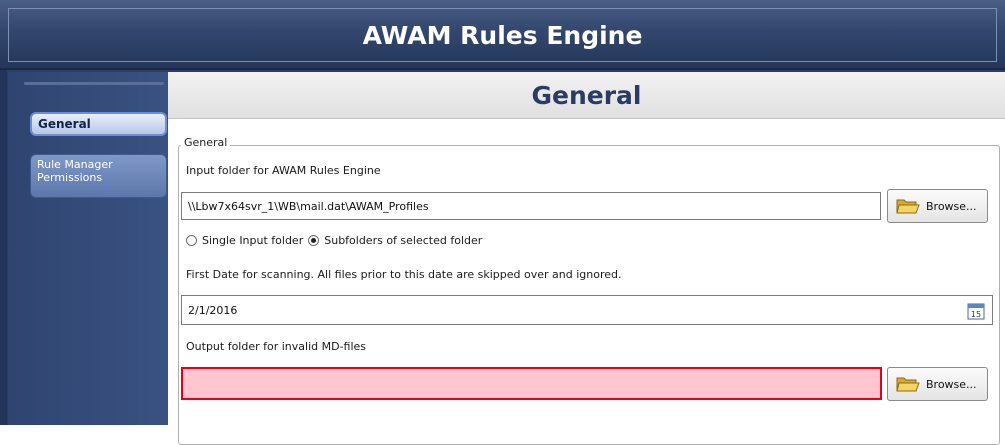 Image resolution: width=1005 pixels, height=445 pixels. Describe the element at coordinates (587, 310) in the screenshot. I see `first-date-field: 2/1/2016 15` at that location.